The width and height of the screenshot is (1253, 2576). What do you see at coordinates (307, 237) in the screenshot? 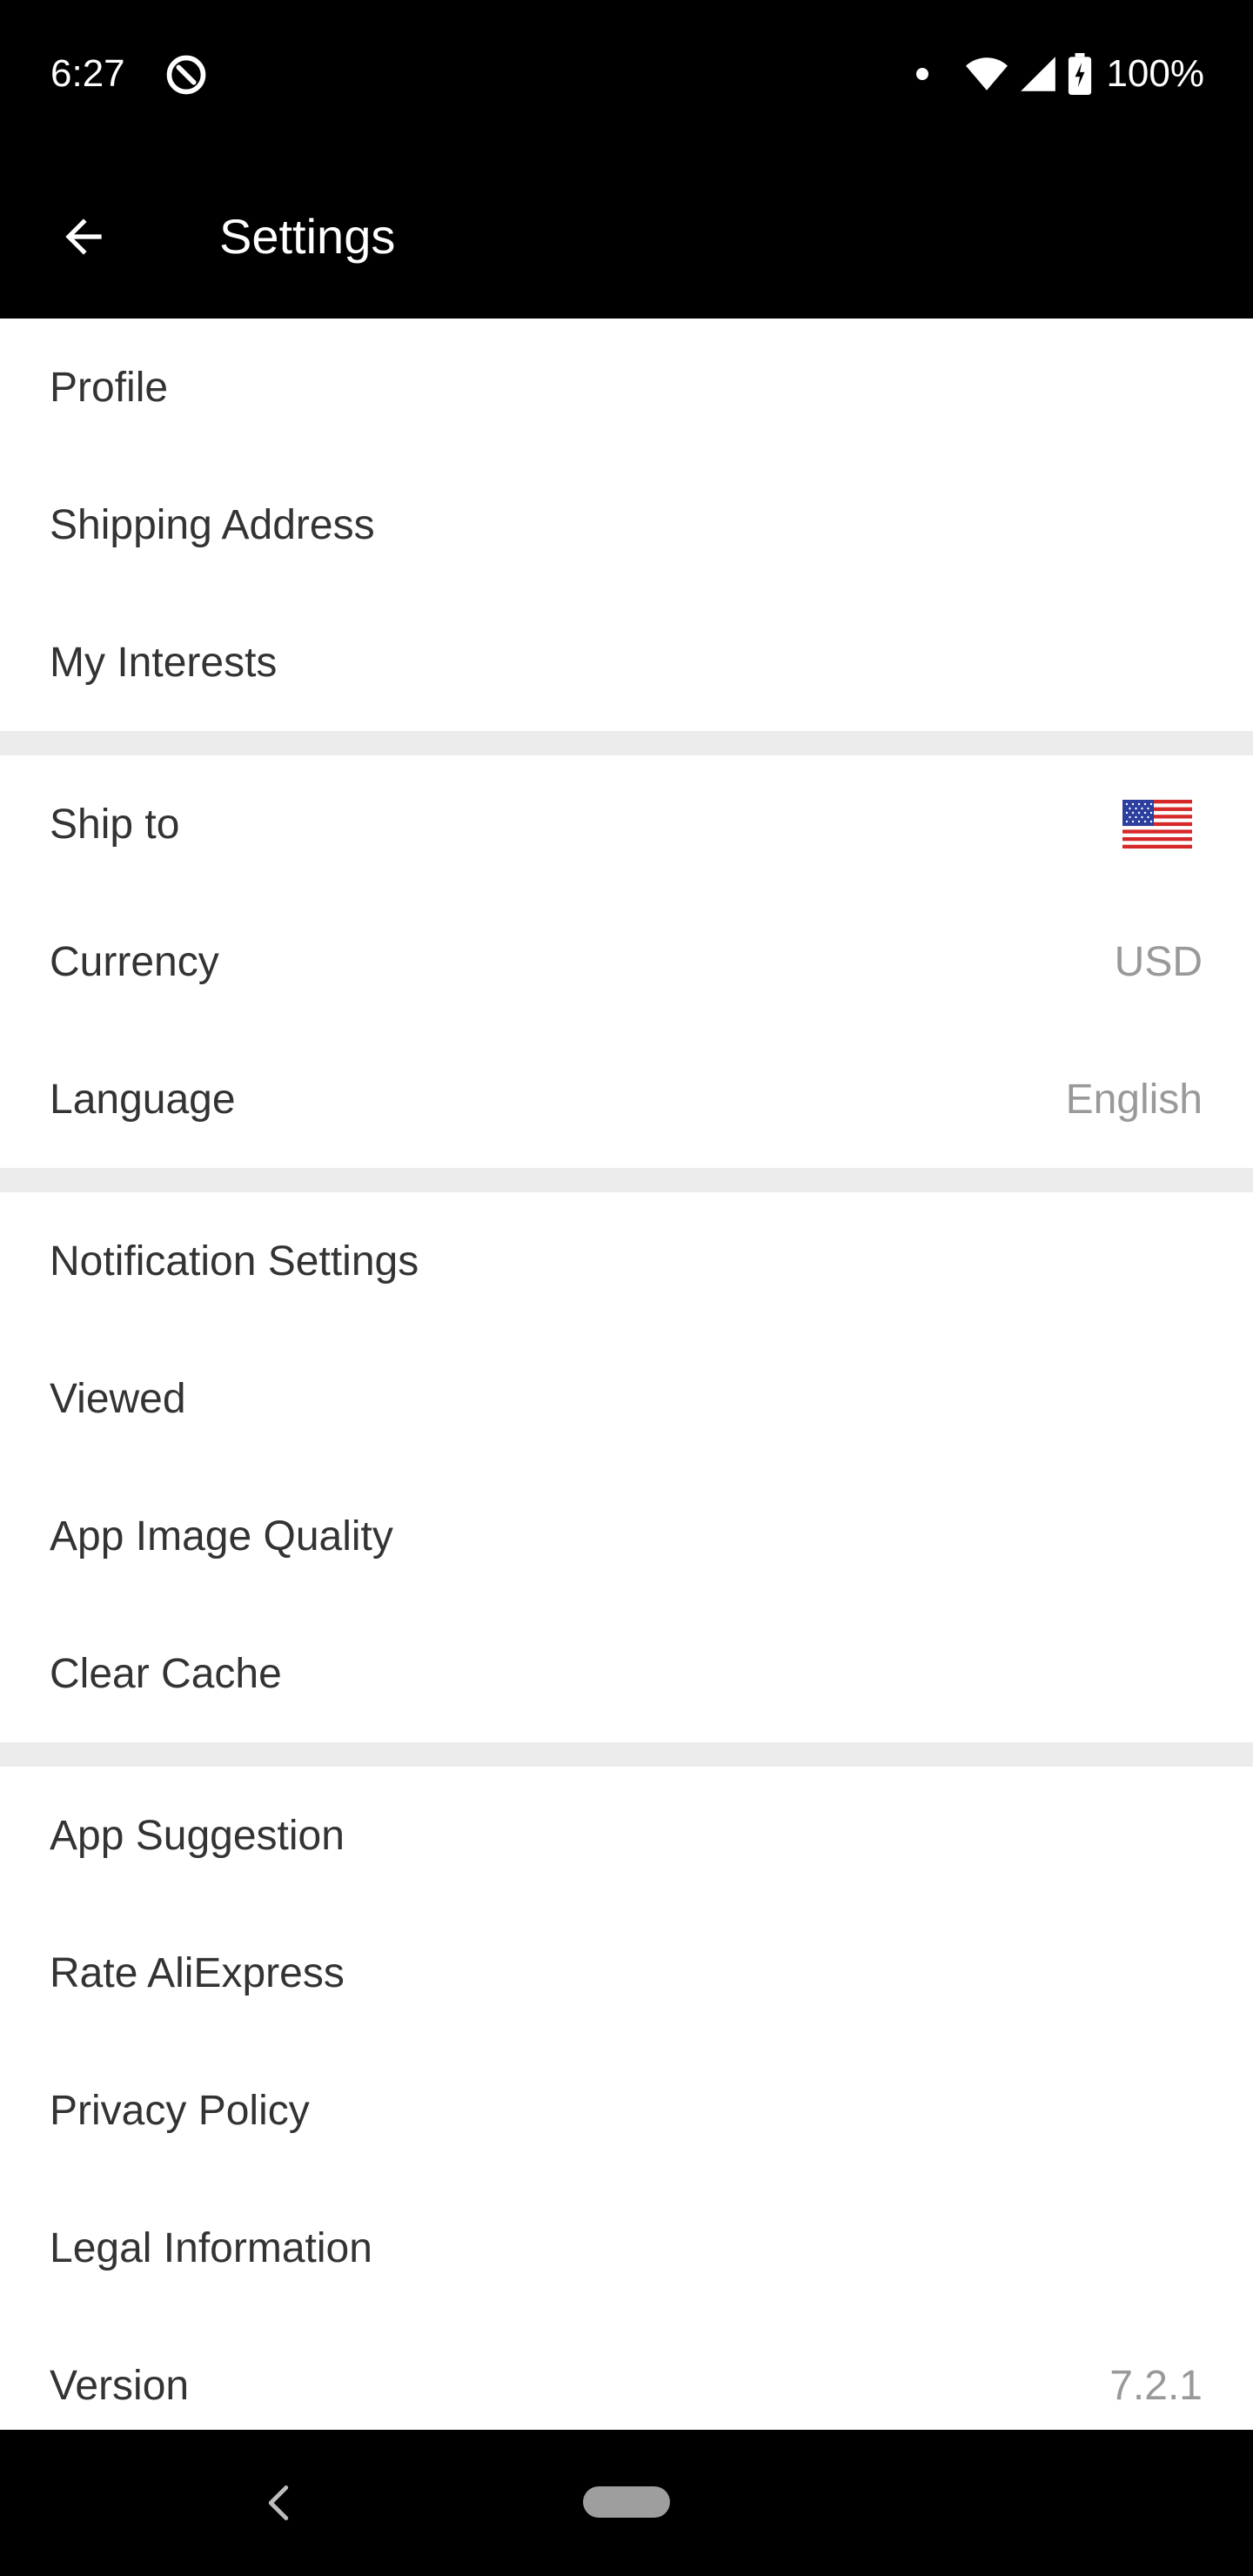
I see `page-title: Settings` at bounding box center [307, 237].